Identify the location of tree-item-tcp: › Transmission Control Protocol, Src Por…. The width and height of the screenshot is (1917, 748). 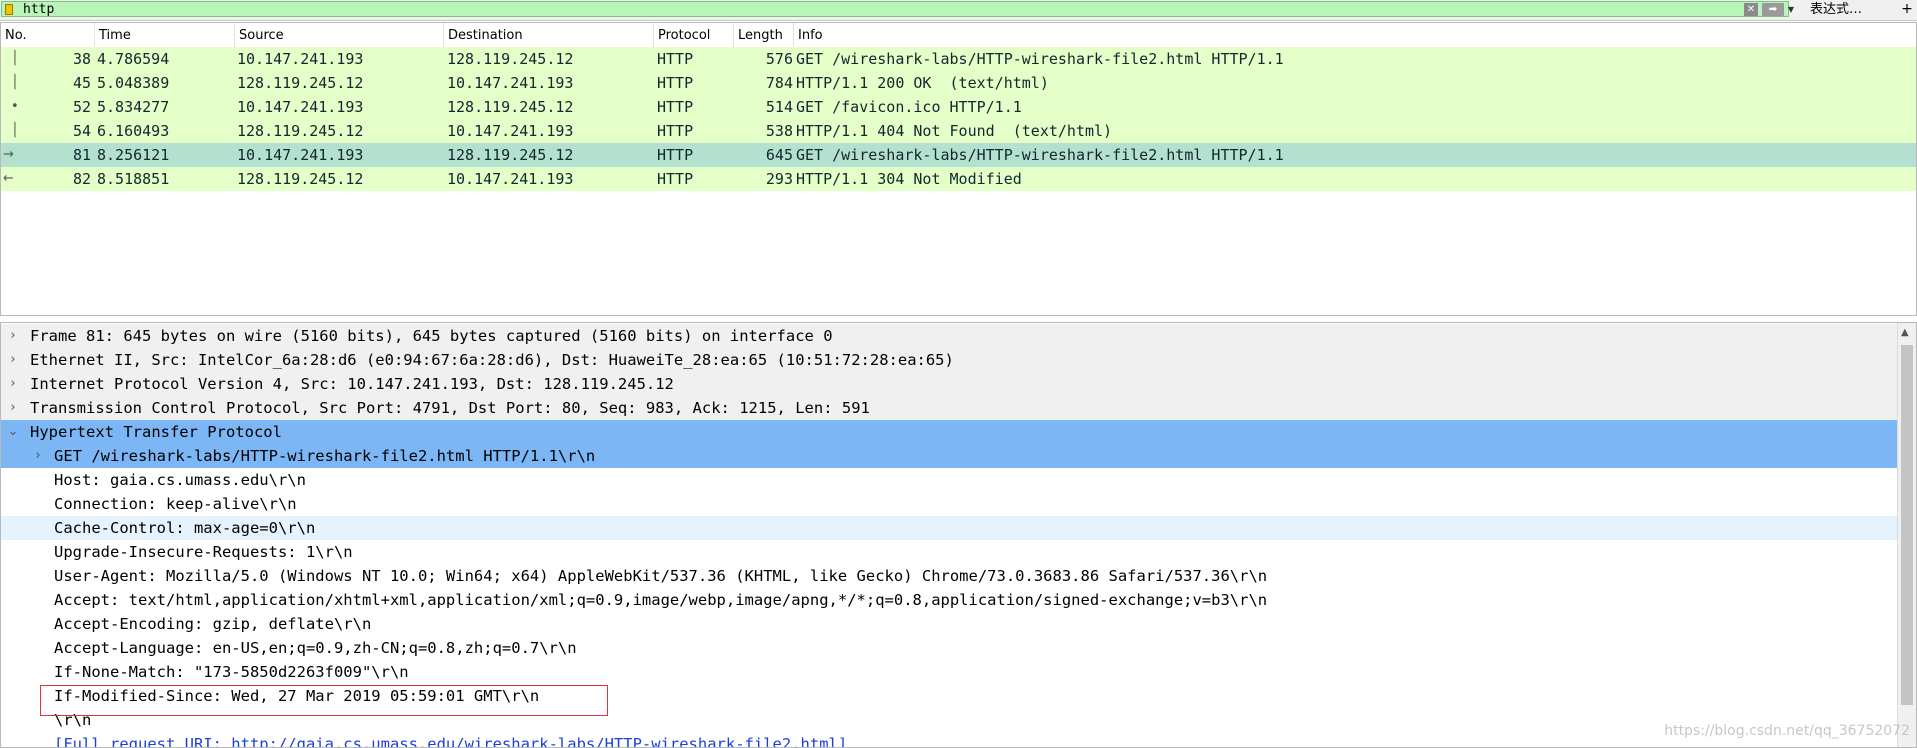
(949, 408).